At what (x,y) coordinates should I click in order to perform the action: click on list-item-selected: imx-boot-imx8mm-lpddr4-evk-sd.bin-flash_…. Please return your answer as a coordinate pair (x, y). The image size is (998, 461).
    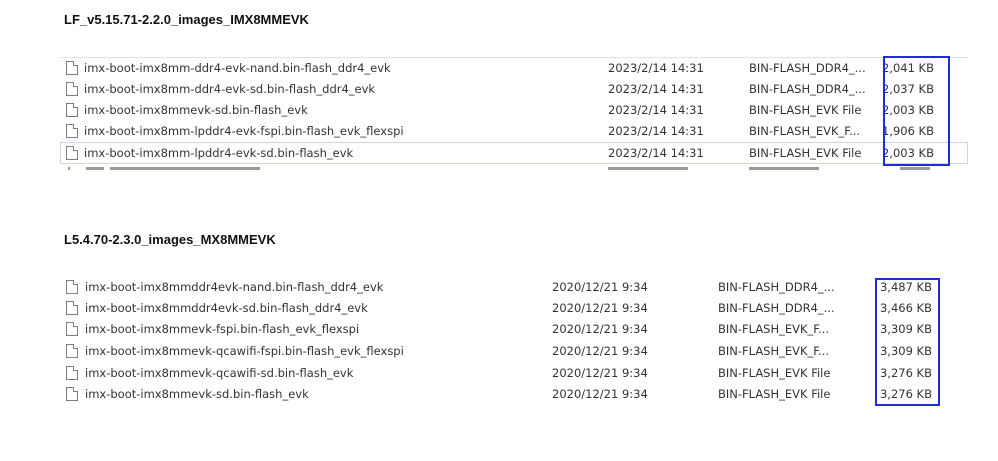
    Looking at the image, I should click on (514, 153).